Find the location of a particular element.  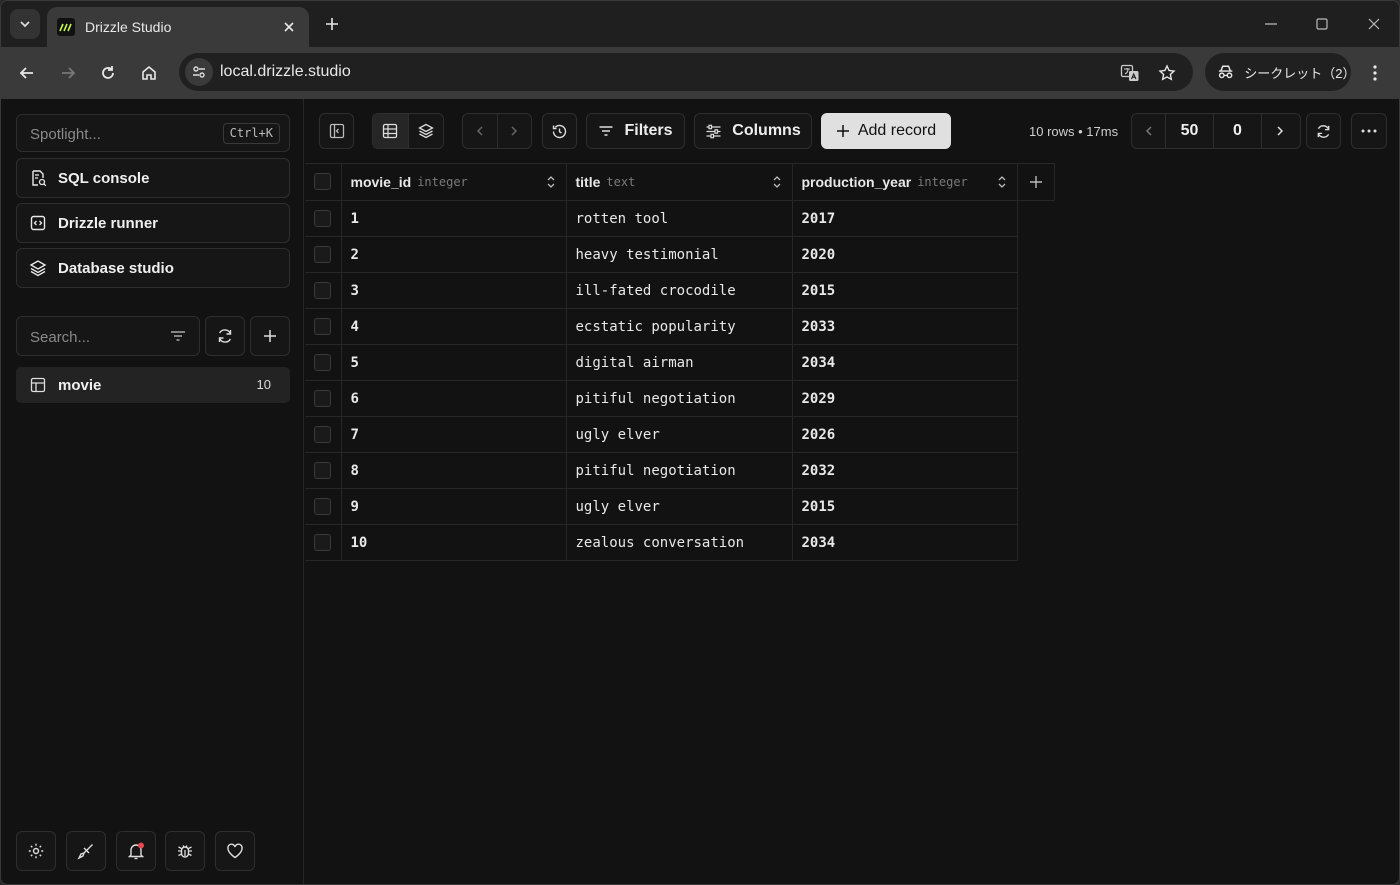

browser-tab: Drizzle Studio is located at coordinates (178, 27).